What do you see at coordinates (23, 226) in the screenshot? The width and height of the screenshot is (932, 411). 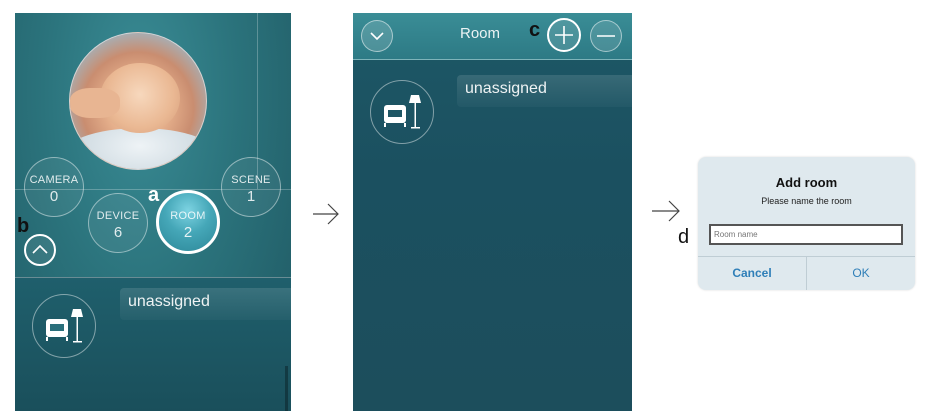 I see `callout-b: b` at bounding box center [23, 226].